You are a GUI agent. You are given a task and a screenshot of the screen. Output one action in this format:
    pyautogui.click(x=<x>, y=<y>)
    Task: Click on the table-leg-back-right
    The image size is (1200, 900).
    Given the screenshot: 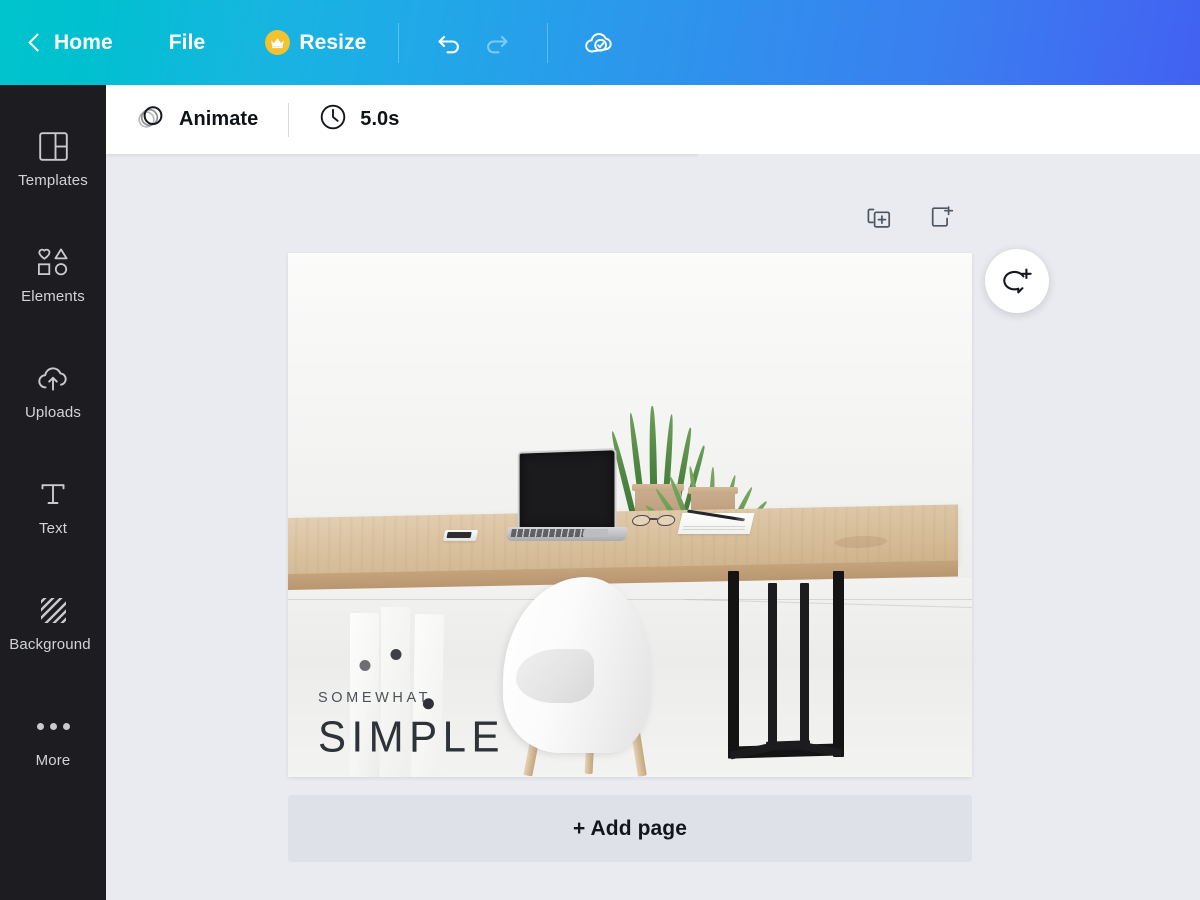 What is the action you would take?
    pyautogui.click(x=804, y=667)
    